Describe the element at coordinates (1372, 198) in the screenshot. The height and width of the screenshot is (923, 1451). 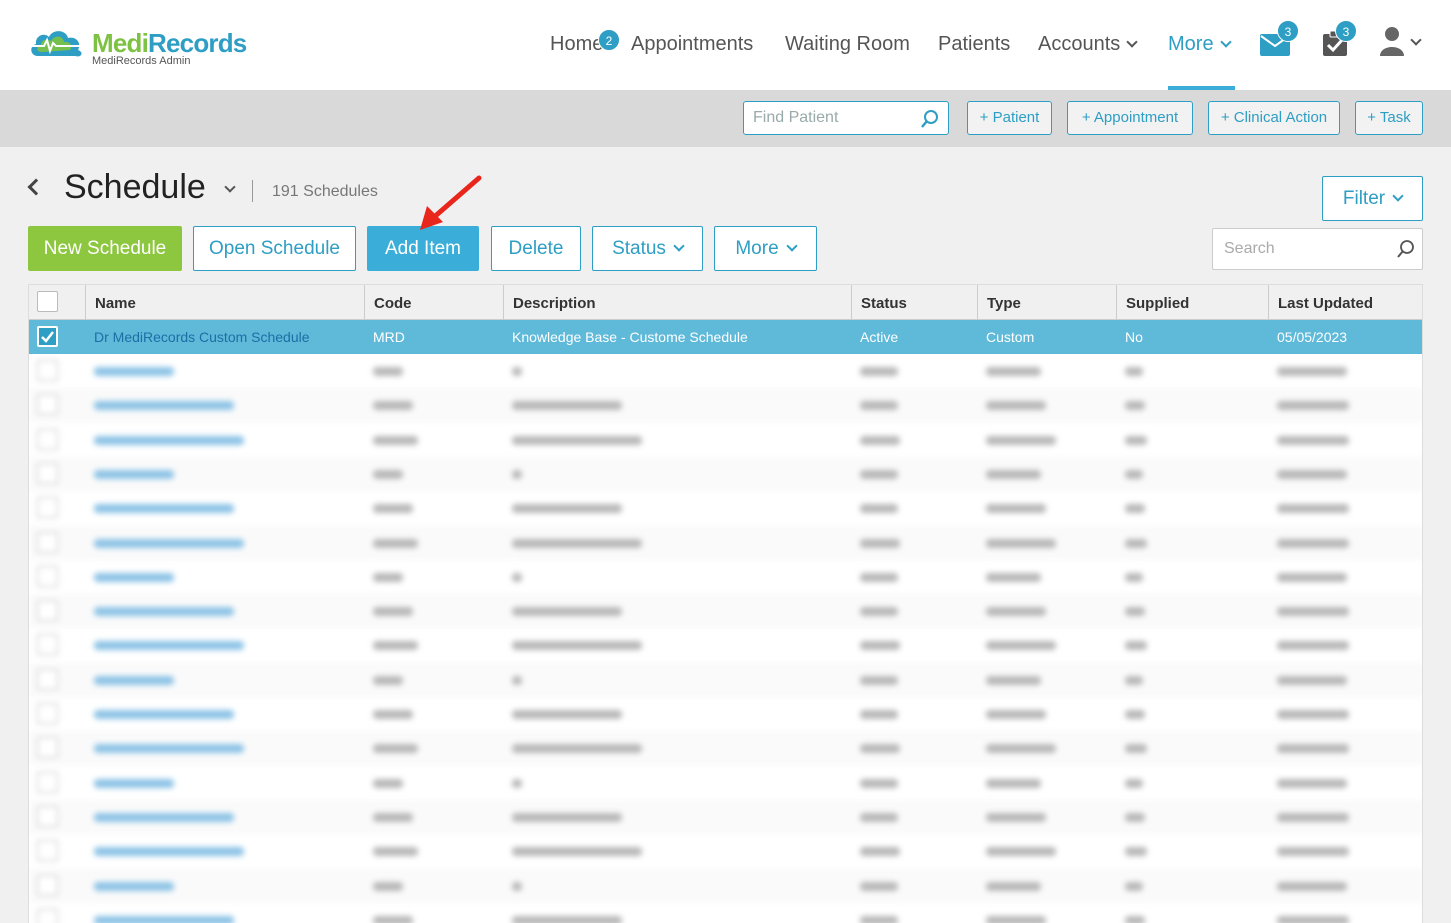
I see `filter-button: Filter` at that location.